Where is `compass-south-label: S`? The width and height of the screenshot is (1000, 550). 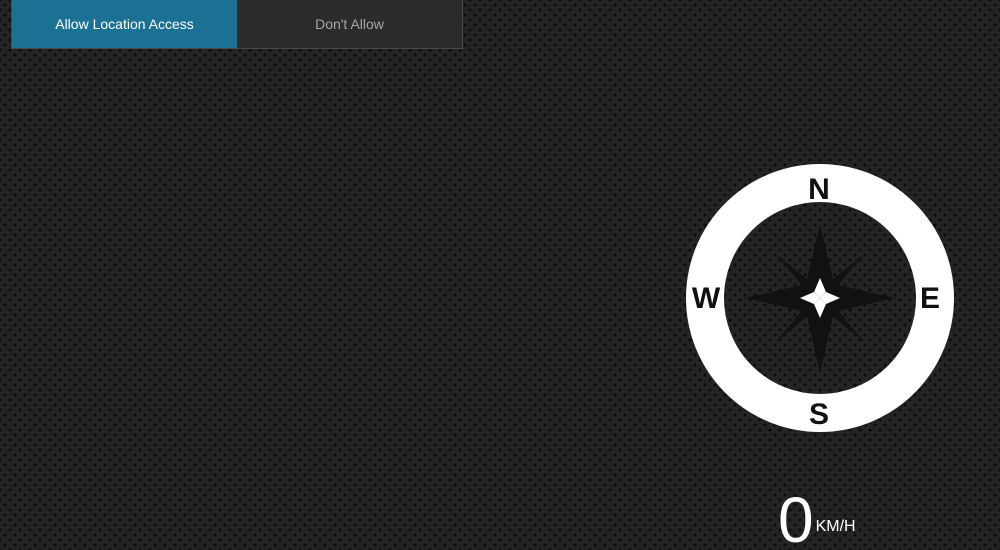
compass-south-label: S is located at coordinates (819, 414).